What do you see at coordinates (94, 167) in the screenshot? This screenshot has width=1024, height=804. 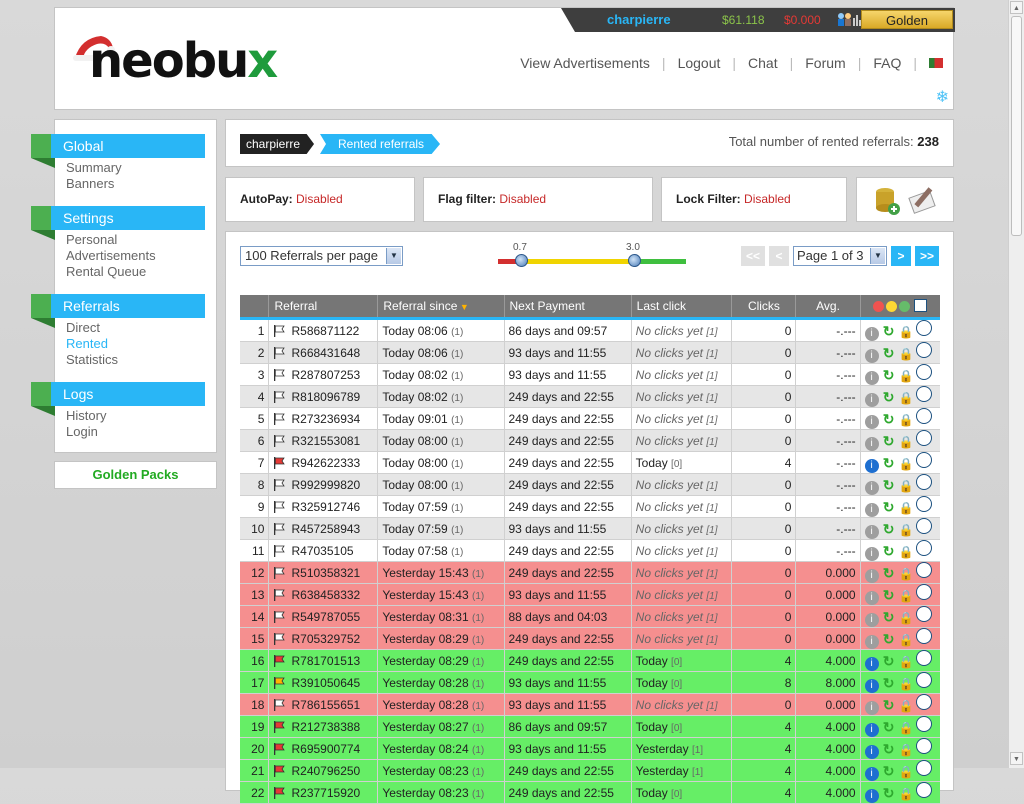 I see `sidebar-item-summary: Summary` at bounding box center [94, 167].